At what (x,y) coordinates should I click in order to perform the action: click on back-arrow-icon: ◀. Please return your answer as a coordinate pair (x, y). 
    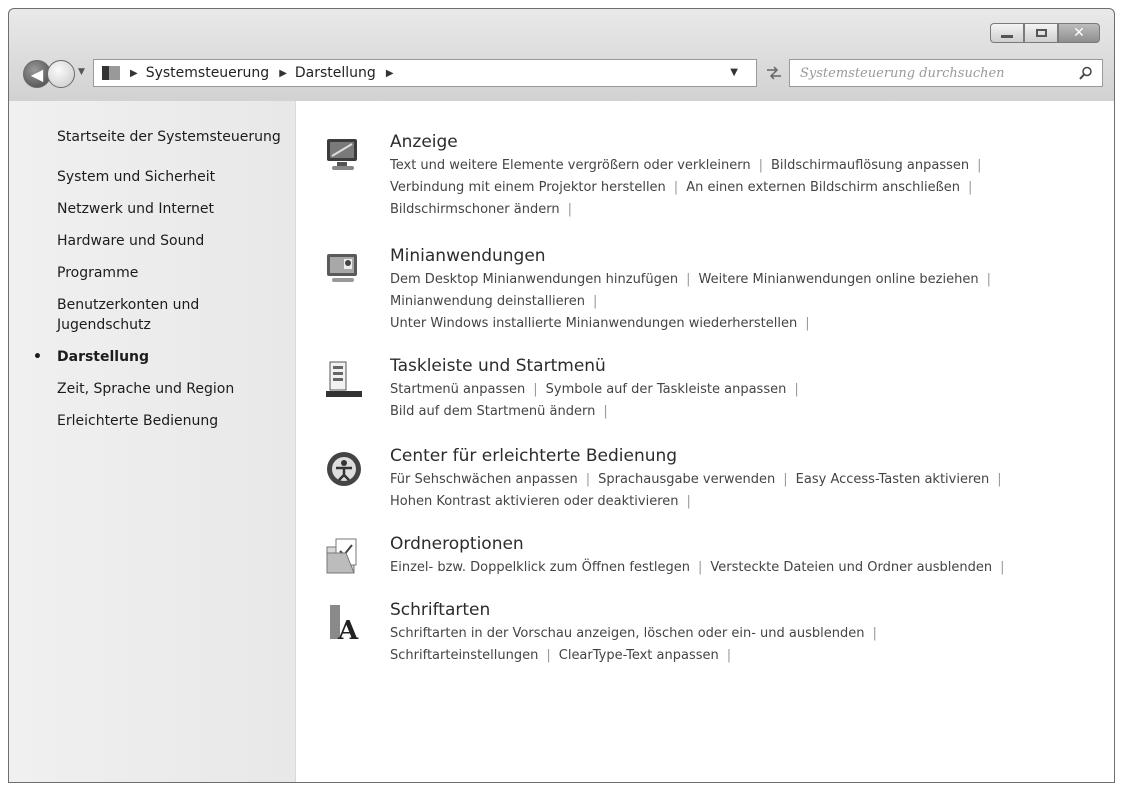
    Looking at the image, I should click on (37, 74).